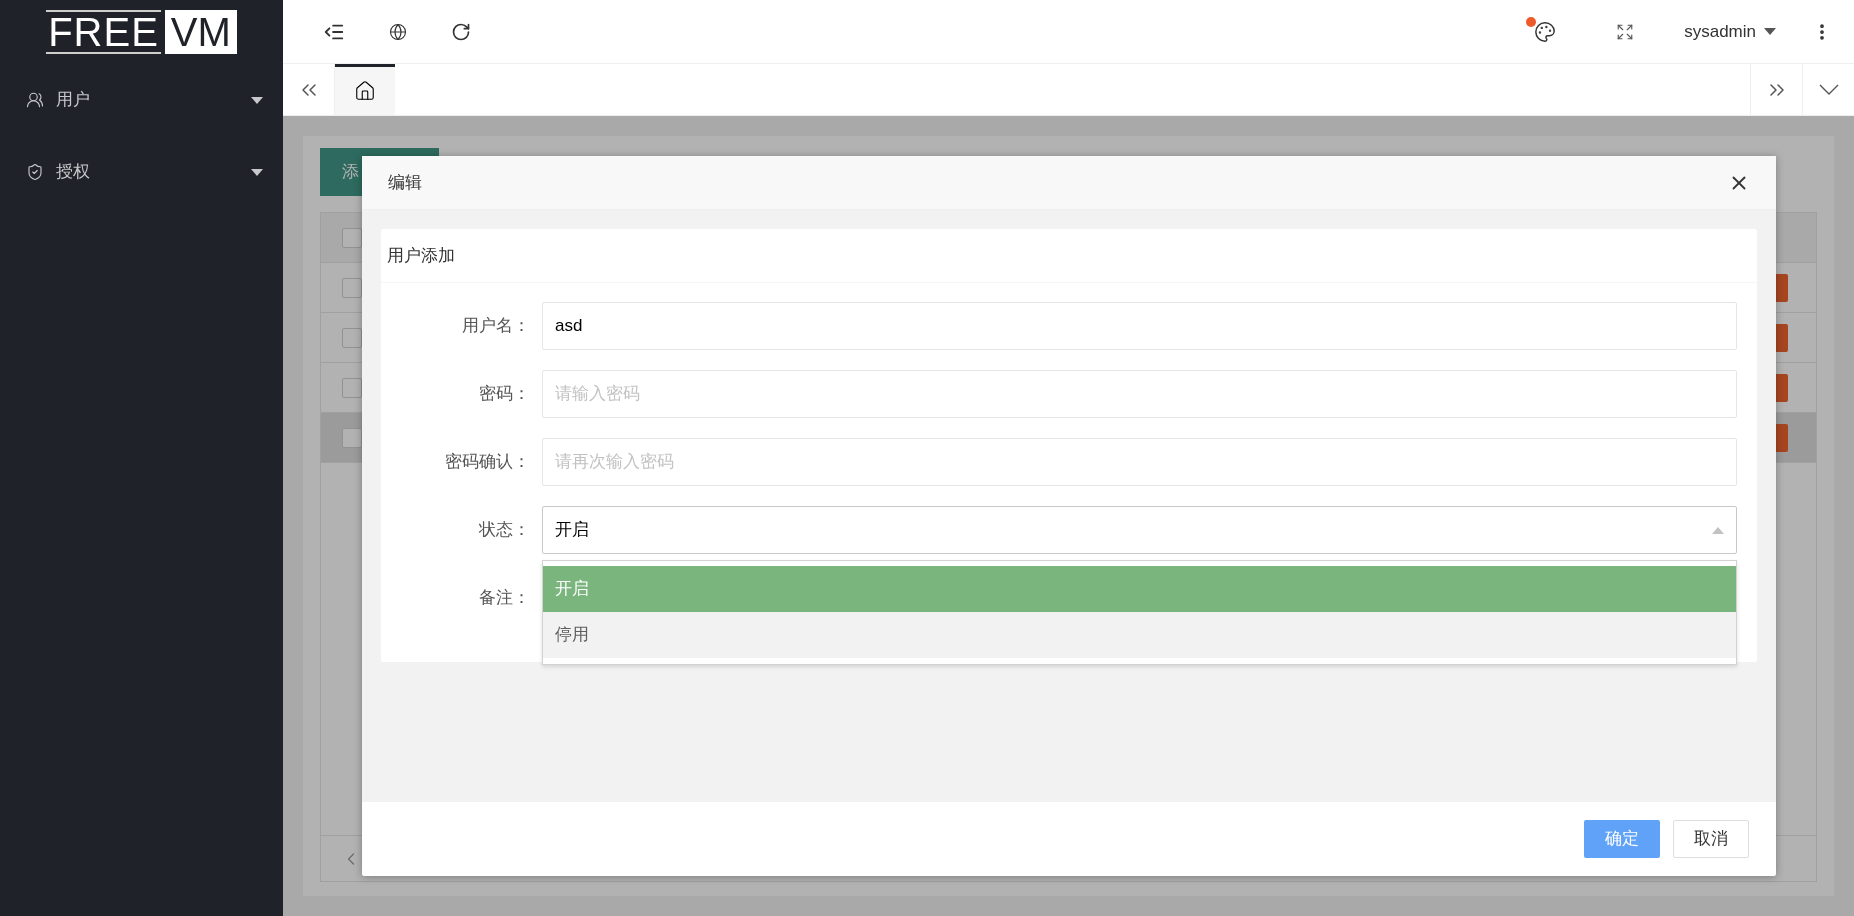 Image resolution: width=1854 pixels, height=916 pixels. What do you see at coordinates (200, 32) in the screenshot?
I see `logo-text: VM` at bounding box center [200, 32].